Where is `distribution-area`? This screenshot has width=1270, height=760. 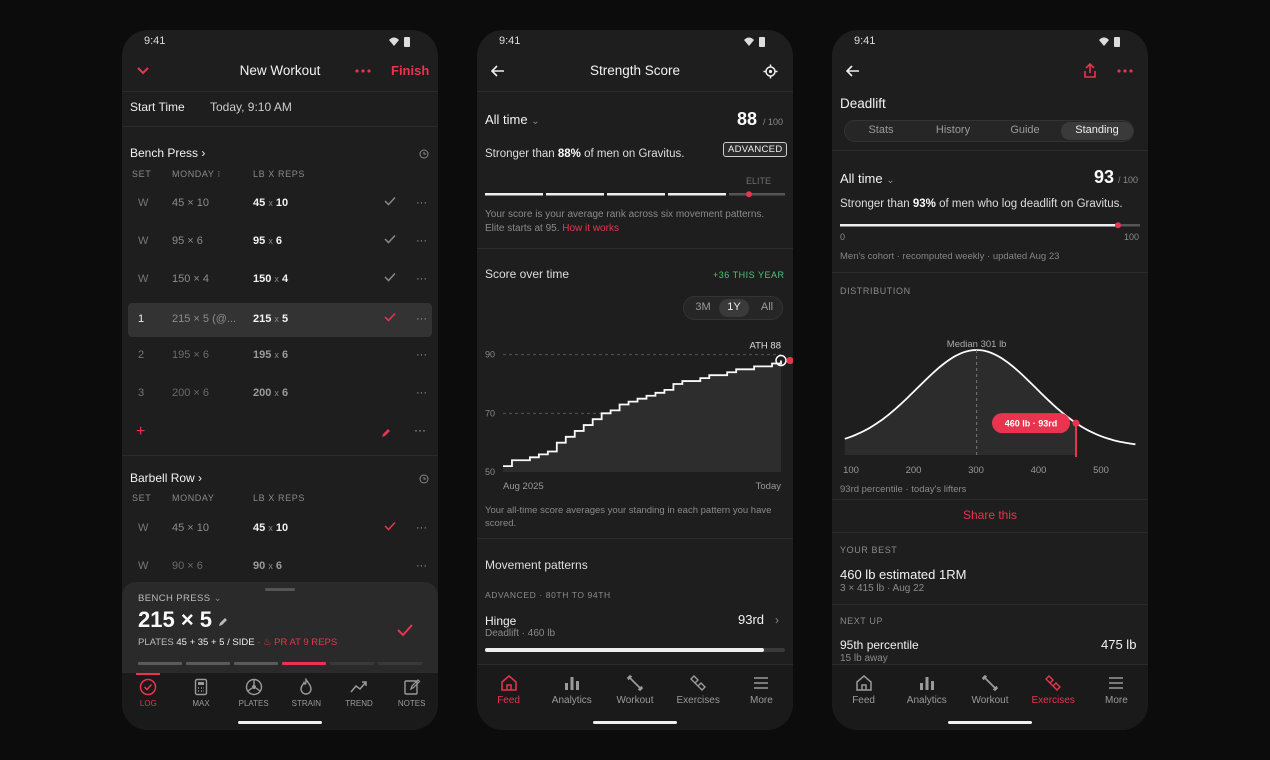 distribution-area is located at coordinates (960, 402).